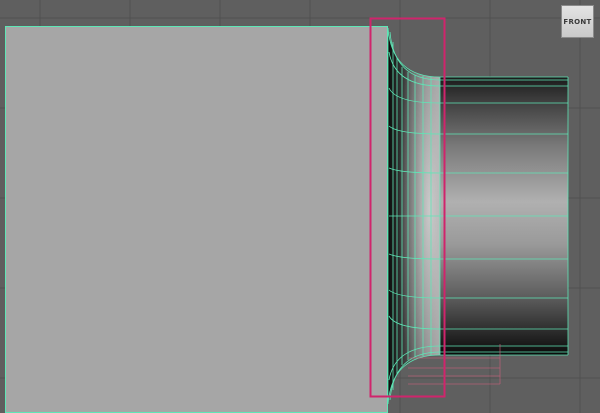 The width and height of the screenshot is (600, 413). Describe the element at coordinates (414, 216) in the screenshot. I see `fillet-mesh` at that location.